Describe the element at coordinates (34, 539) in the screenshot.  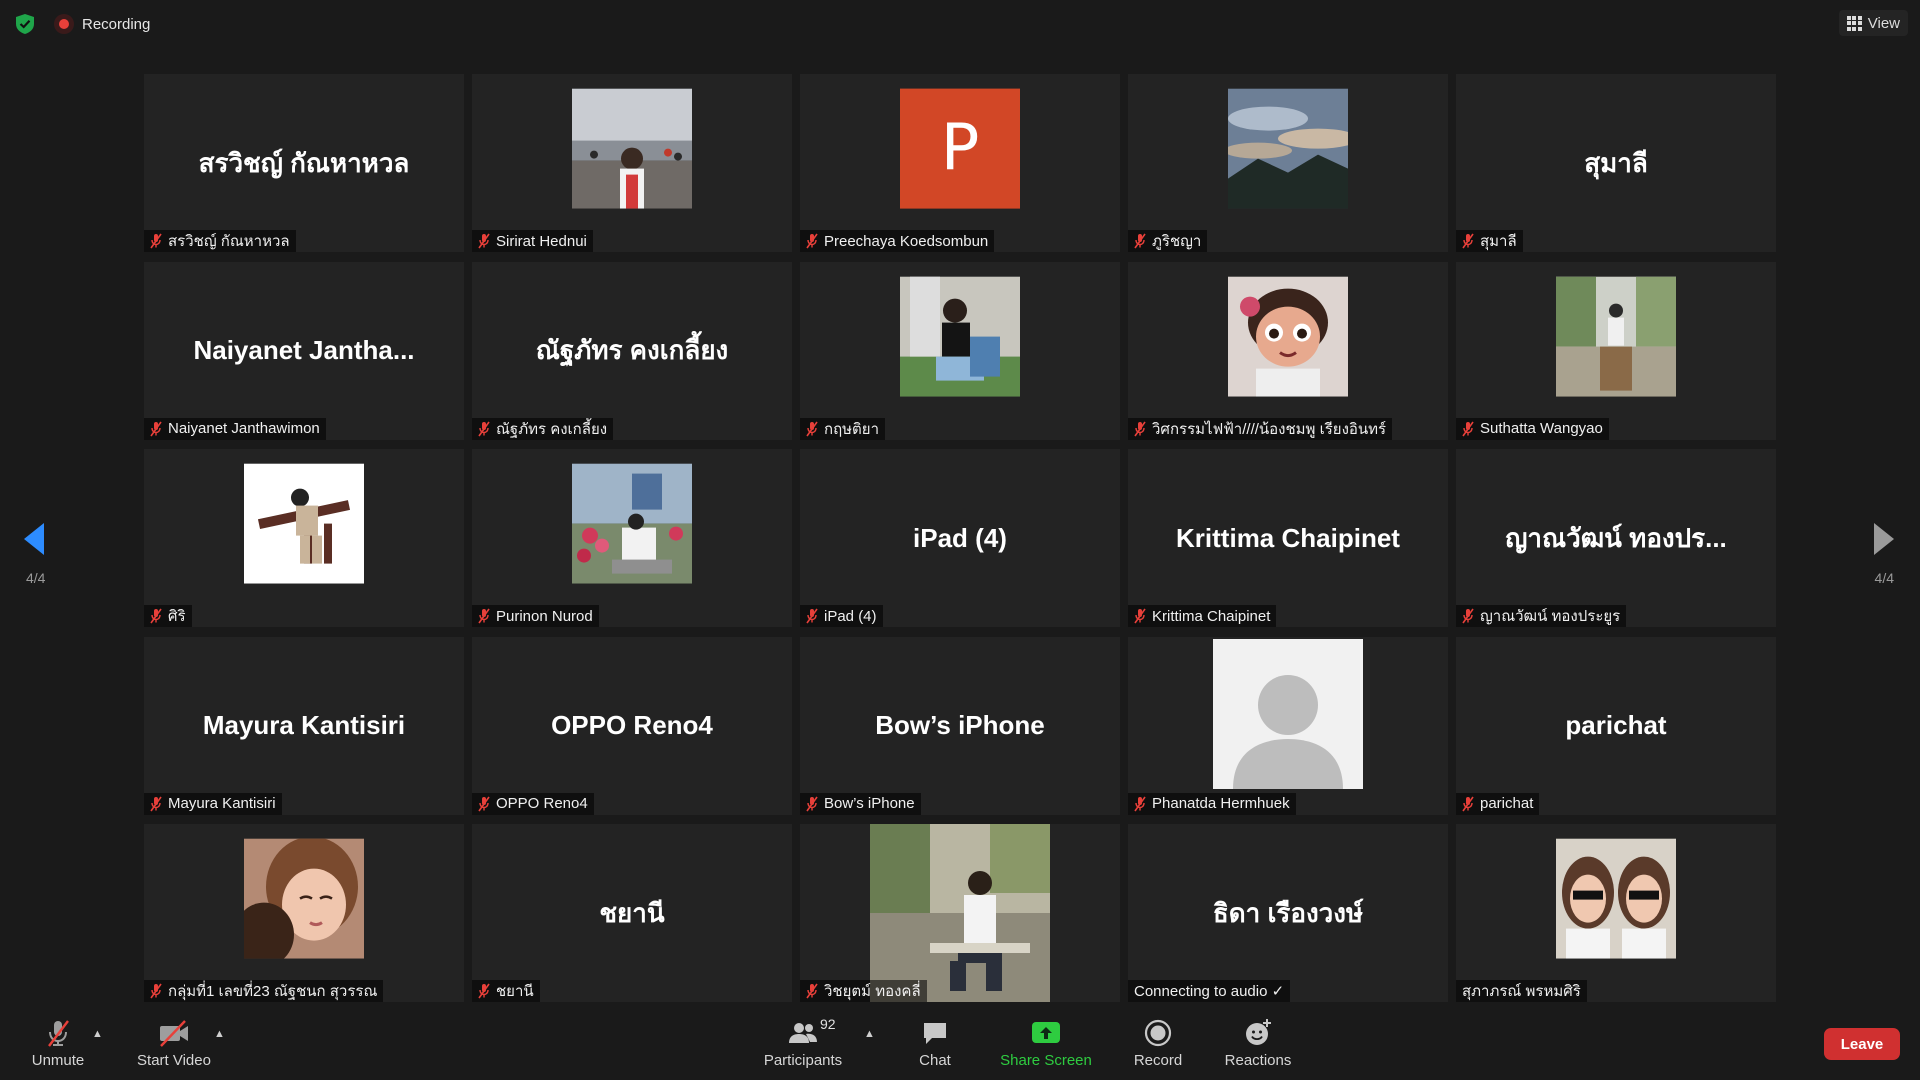
I see `left-arrow-icon` at that location.